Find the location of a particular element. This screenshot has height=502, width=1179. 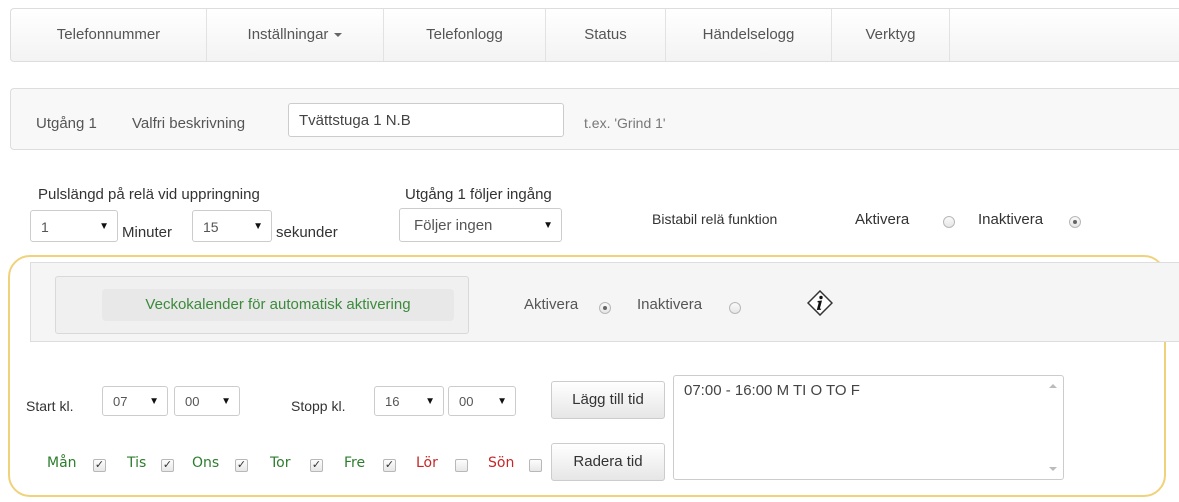

pulse-length-label: Pulslängd på relä vid uppringning is located at coordinates (149, 194).